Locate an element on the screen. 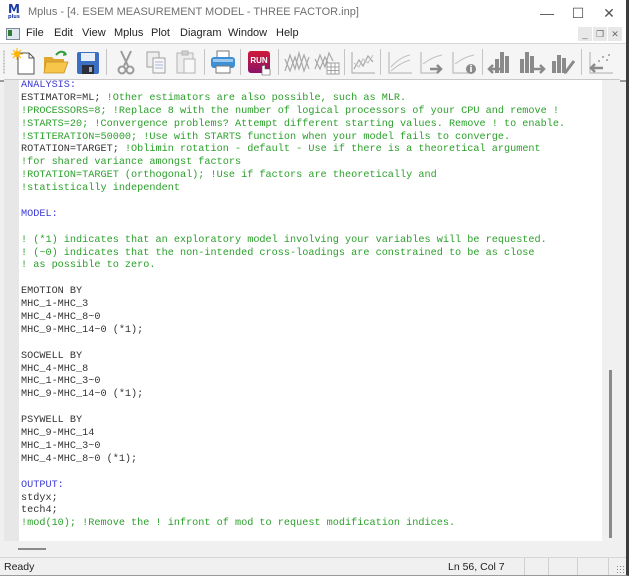  bar-edit-button is located at coordinates (563, 62).